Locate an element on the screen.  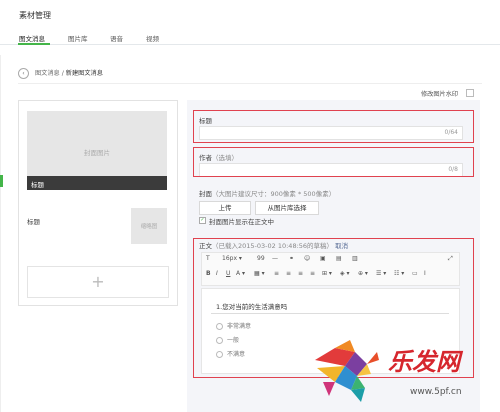
breadcrumb: 图文消息 / 新建图文消息 is located at coordinates (69, 72).